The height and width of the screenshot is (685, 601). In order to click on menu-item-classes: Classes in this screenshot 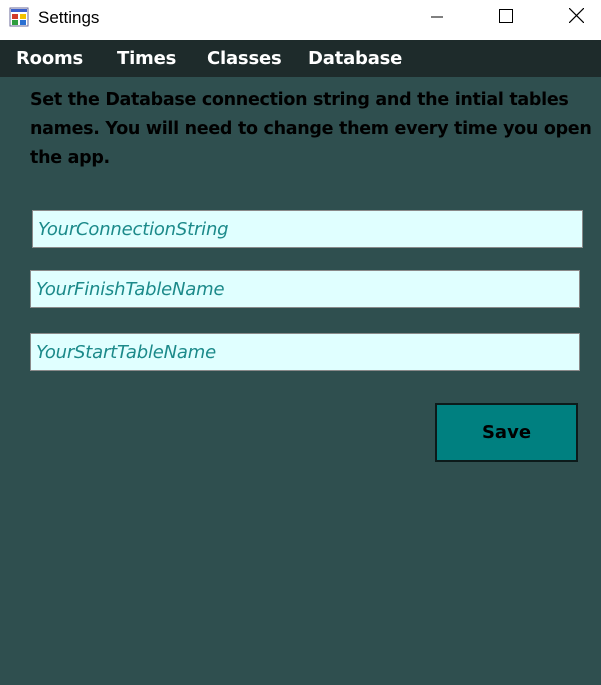, I will do `click(244, 58)`.